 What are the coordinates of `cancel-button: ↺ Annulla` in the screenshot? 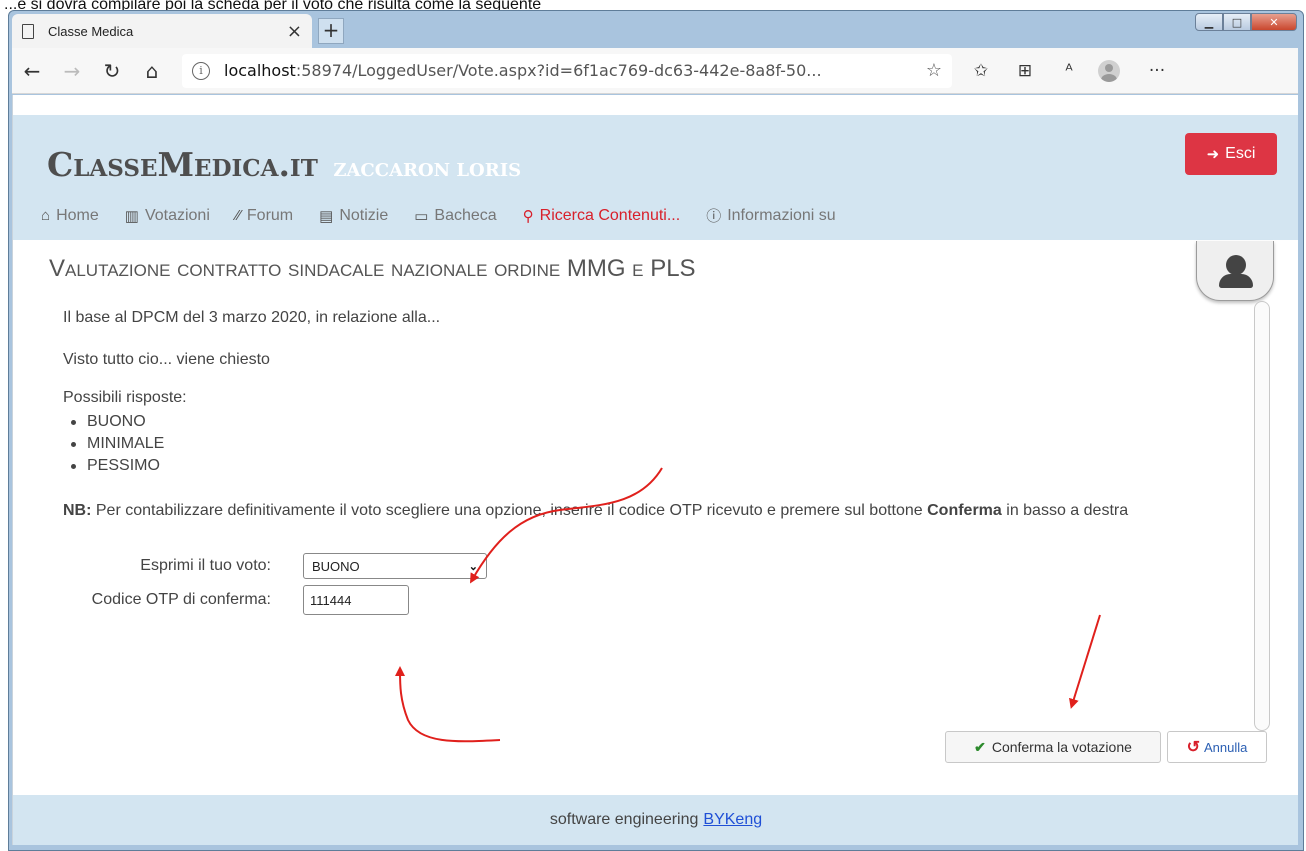 It's located at (1217, 747).